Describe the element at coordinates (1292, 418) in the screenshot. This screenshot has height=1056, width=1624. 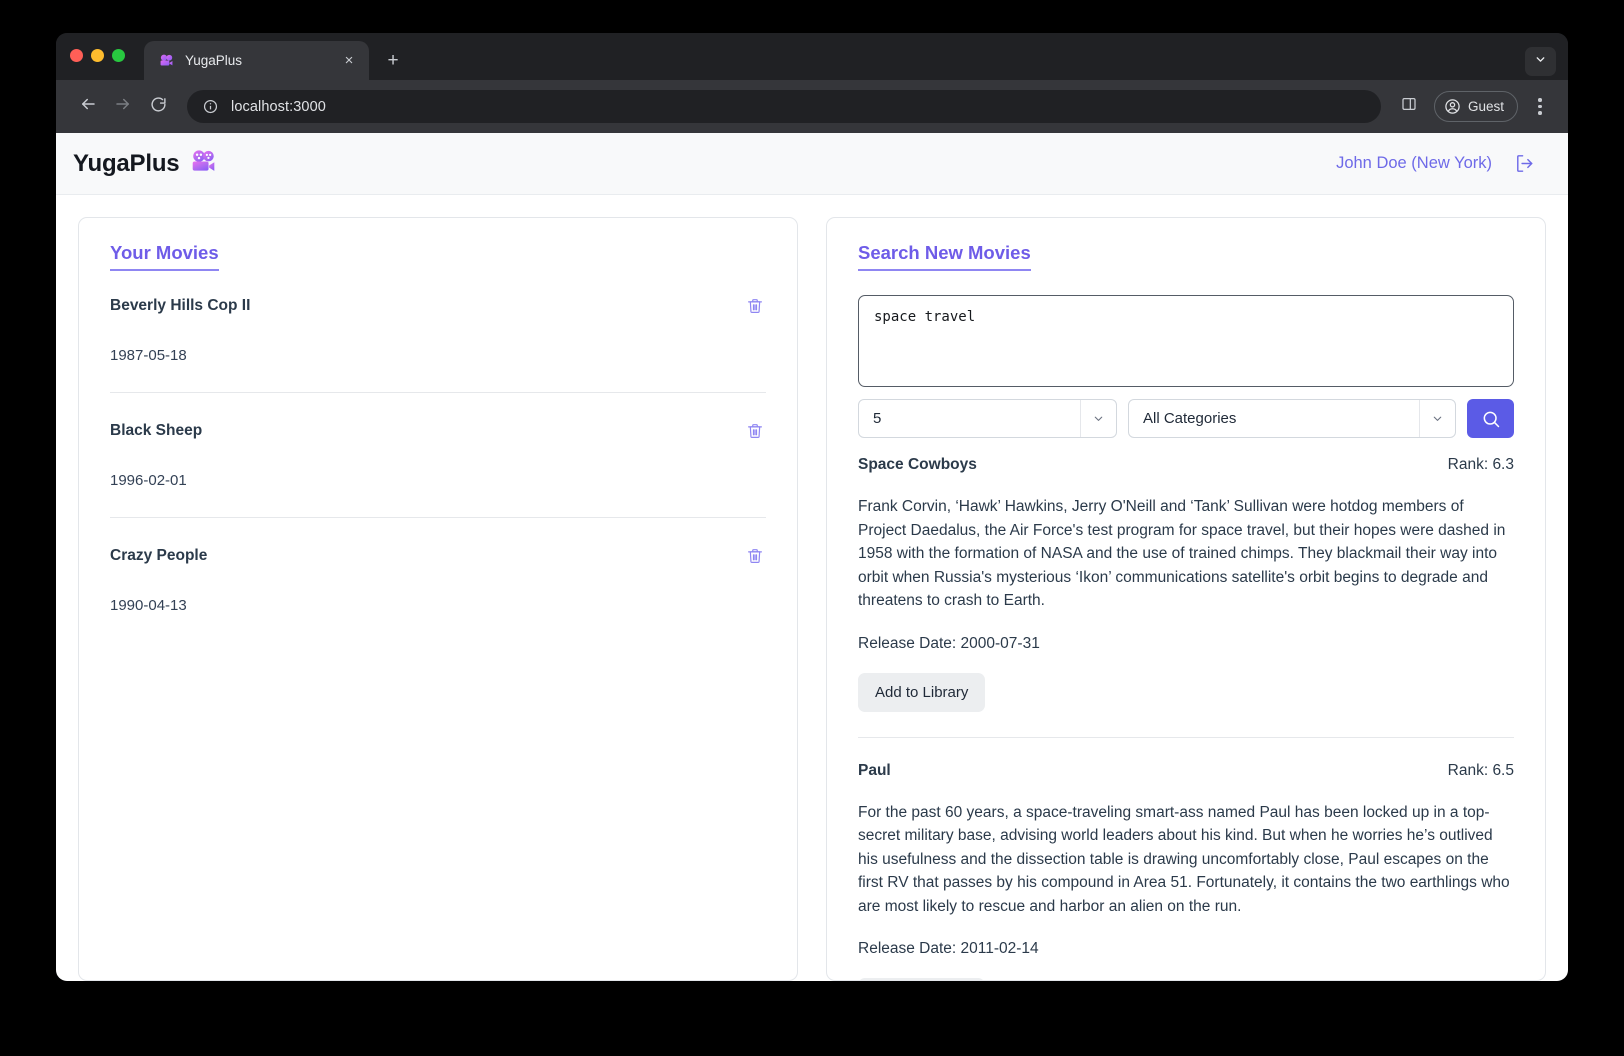
I see `category-select: All Categories` at that location.